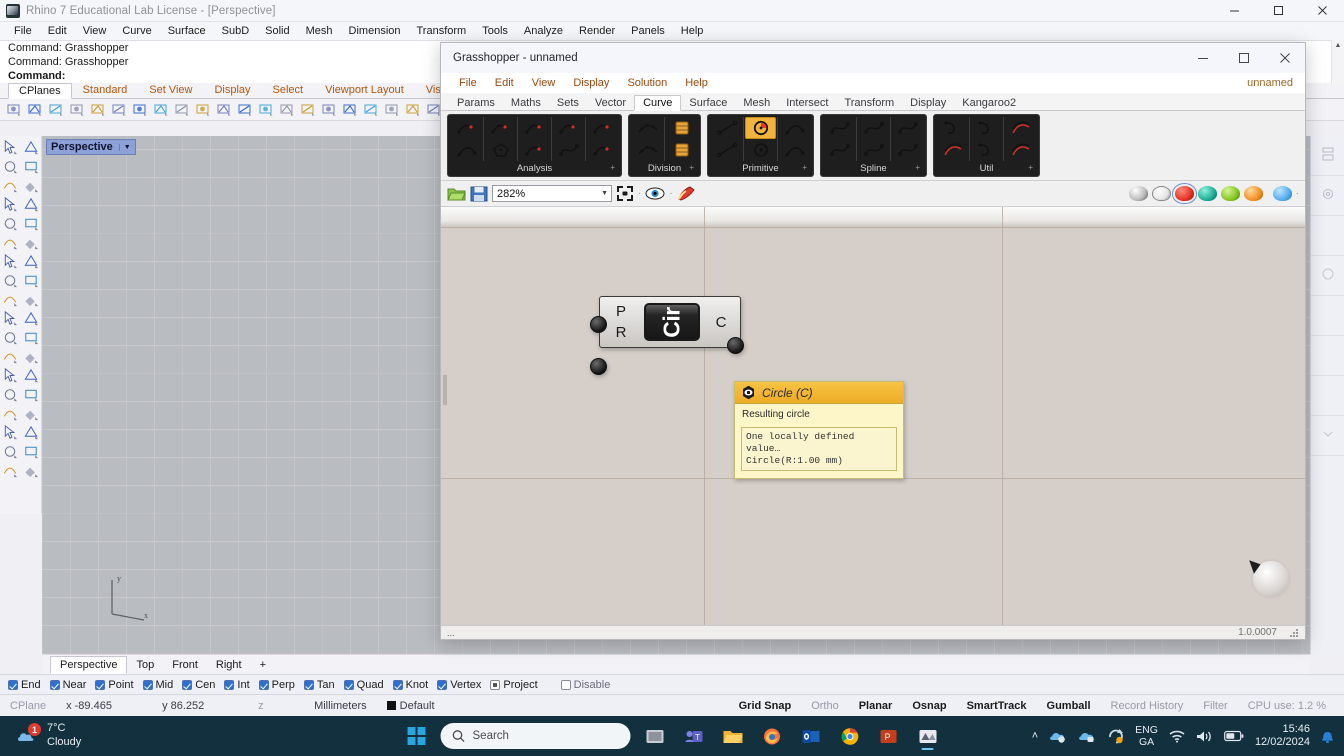 This screenshot has height=756, width=1344. I want to click on preview-mesh-icon, so click(1207, 193).